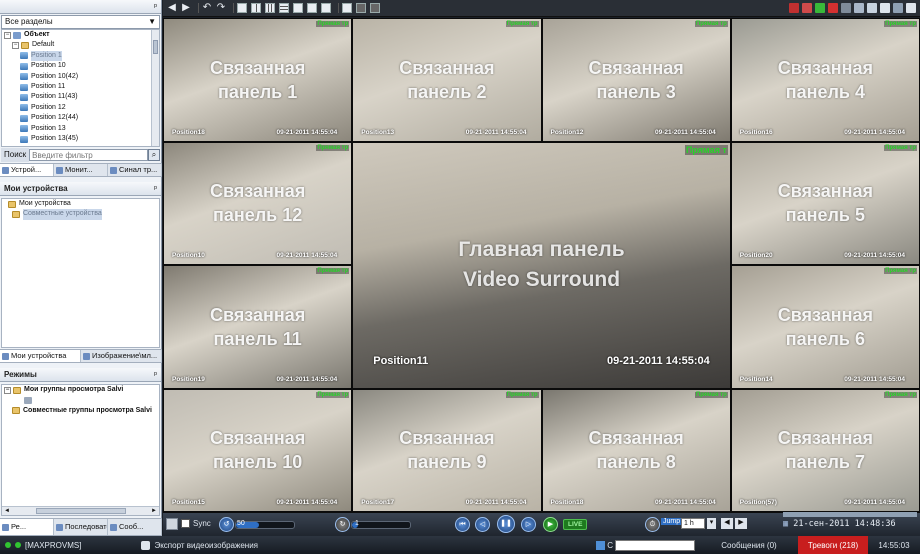 This screenshot has width=920, height=554. Describe the element at coordinates (850, 514) in the screenshot. I see `timeline-ticks` at that location.